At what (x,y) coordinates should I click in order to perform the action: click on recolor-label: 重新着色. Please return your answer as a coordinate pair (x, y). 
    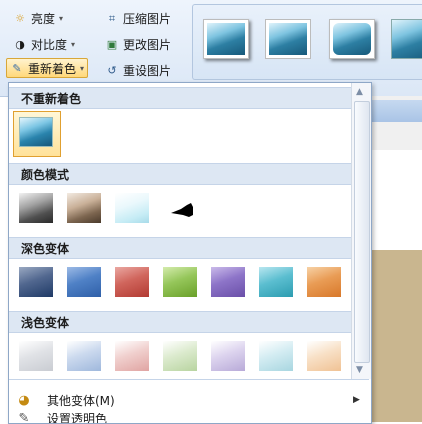
    Looking at the image, I should click on (52, 68).